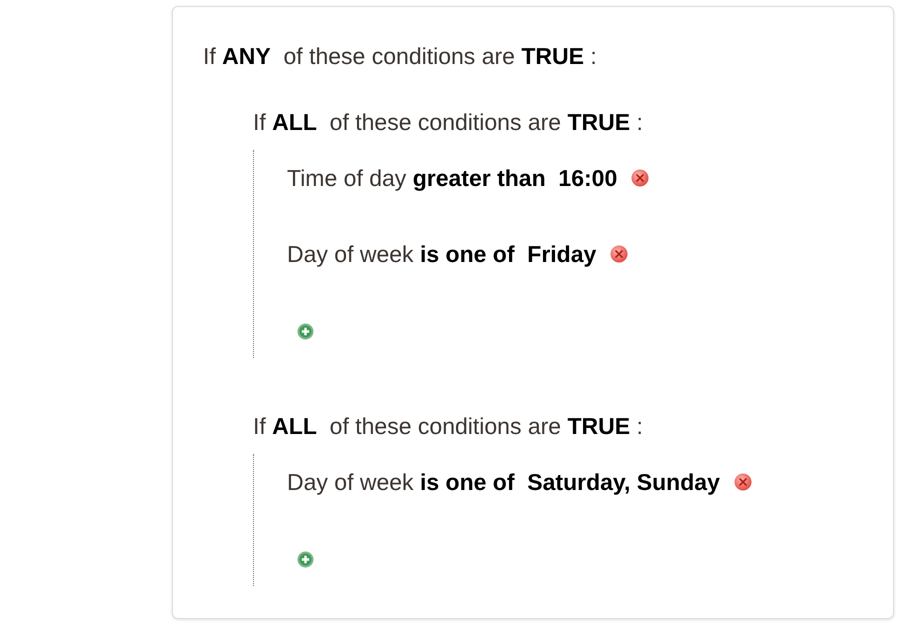 The image size is (900, 628). What do you see at coordinates (400, 56) in the screenshot?
I see `rule-heading: If ANY of these conditions are TRUE :` at bounding box center [400, 56].